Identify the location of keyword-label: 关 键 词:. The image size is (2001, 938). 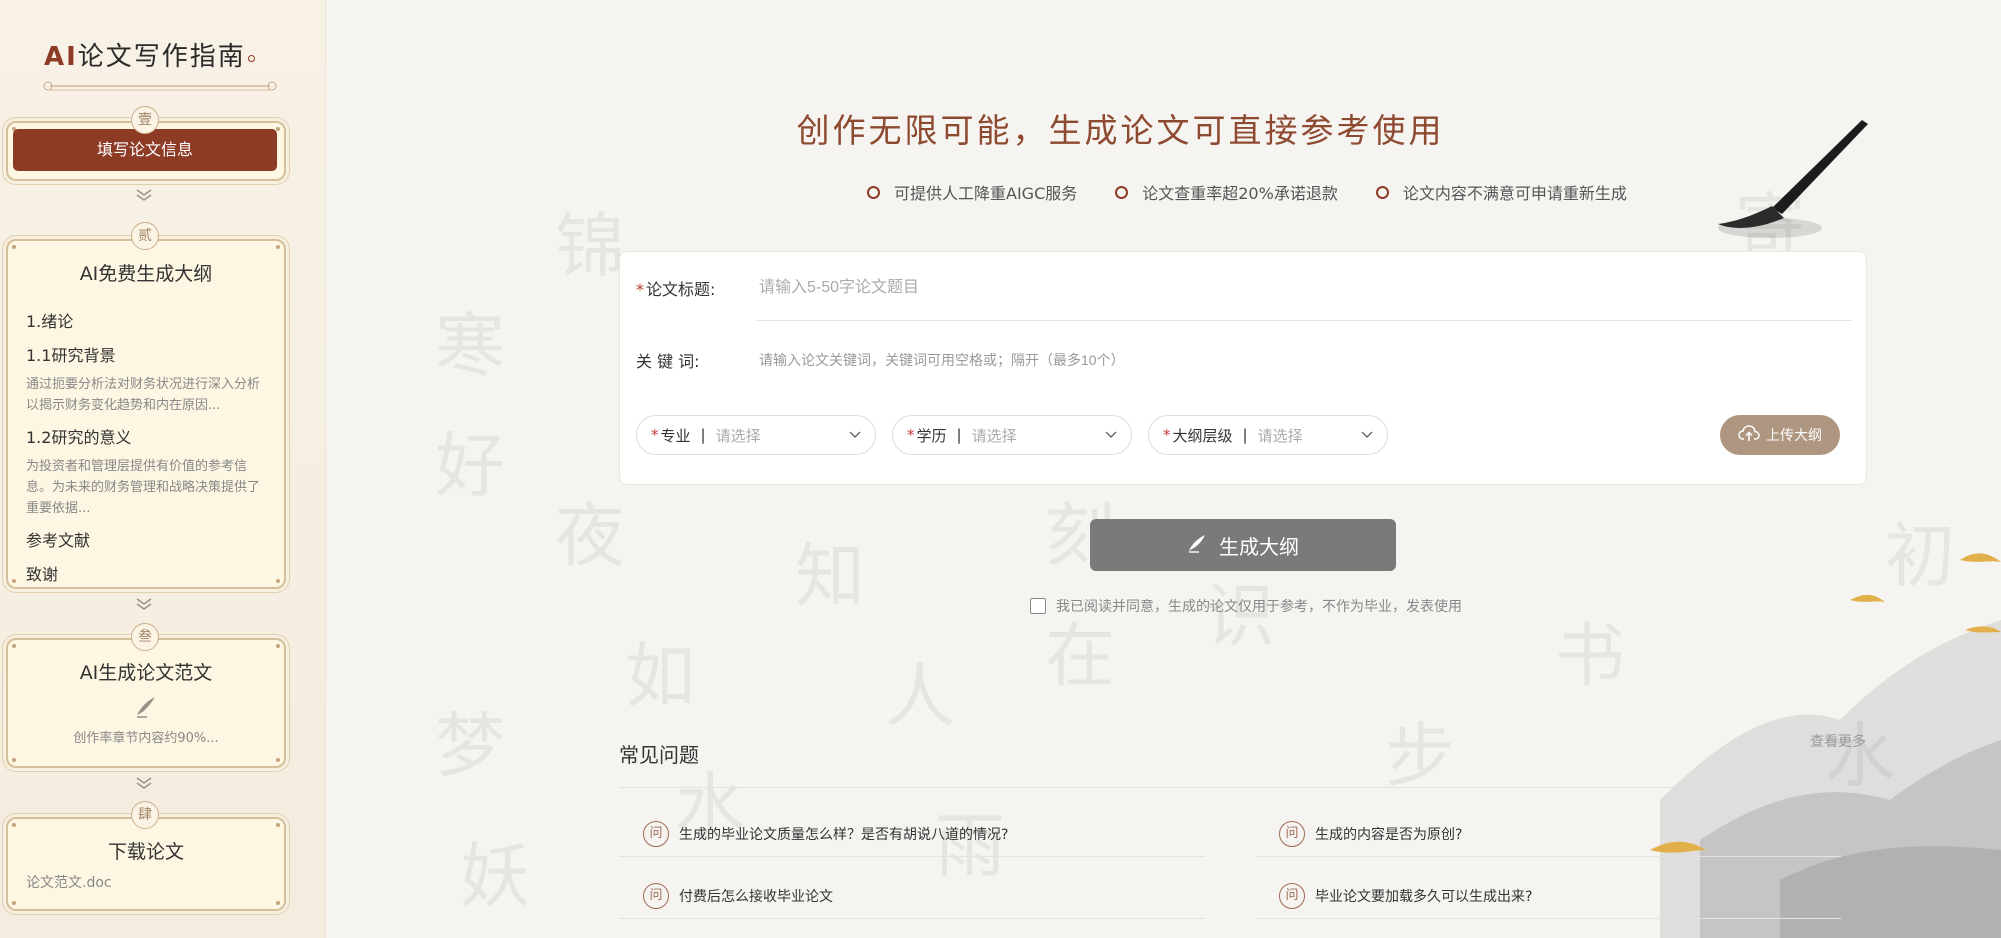
(668, 361).